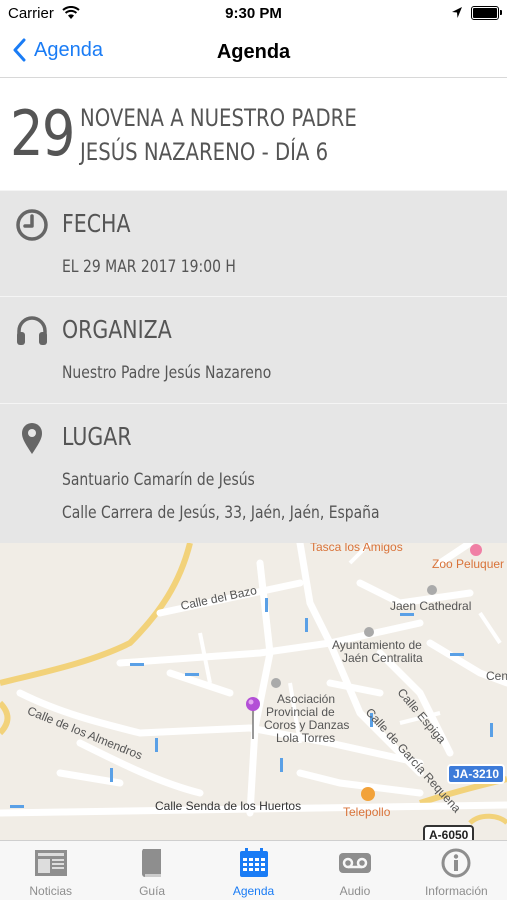  Describe the element at coordinates (253, 891) in the screenshot. I see `tab-label-agenda: Agenda` at that location.